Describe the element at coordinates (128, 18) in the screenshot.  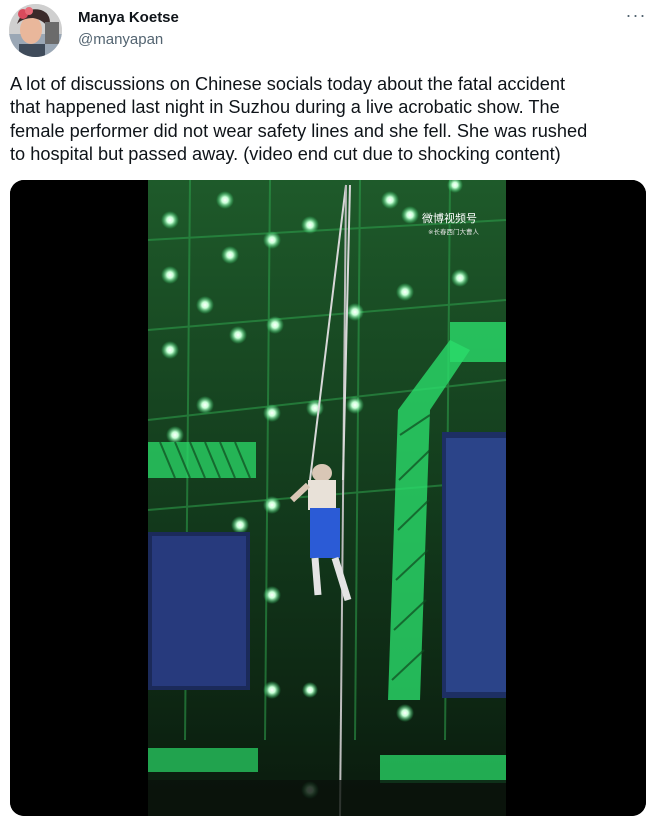
I see `author-display-name: Manya Koetse` at that location.